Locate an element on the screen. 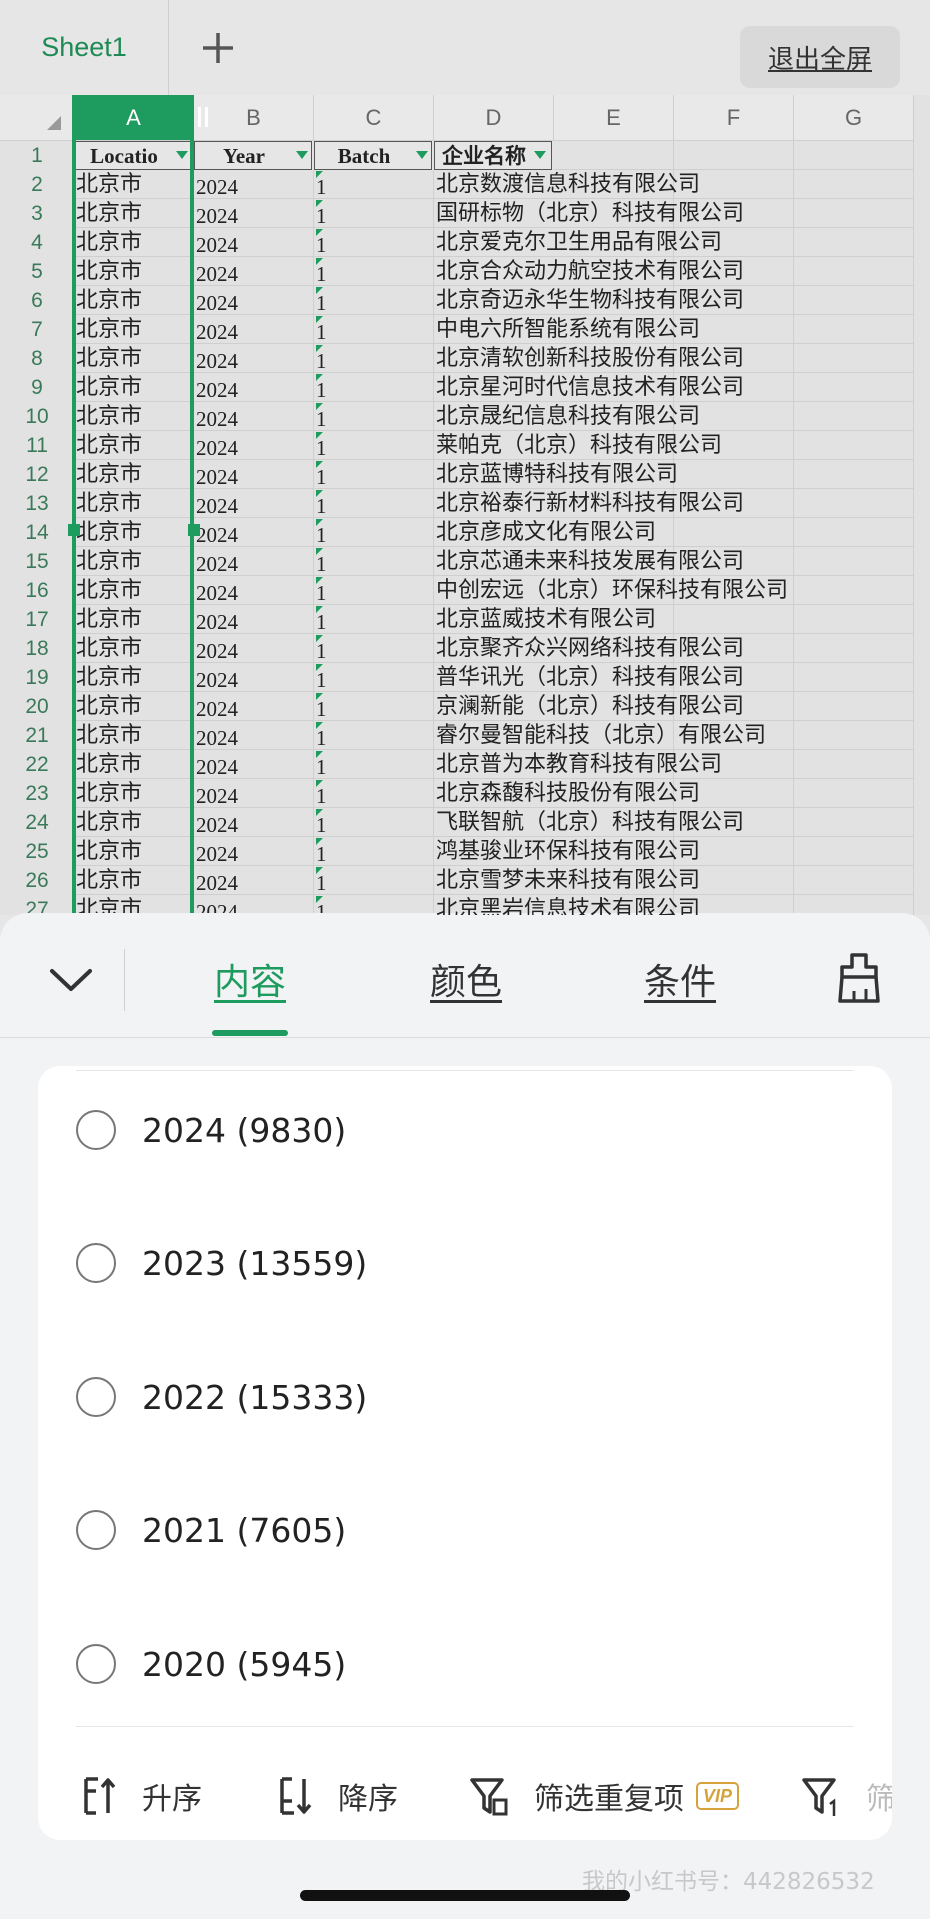 Image resolution: width=930 pixels, height=1919 pixels. cell-d: 中创宏远（北京）环保科技有限公司 is located at coordinates (611, 590).